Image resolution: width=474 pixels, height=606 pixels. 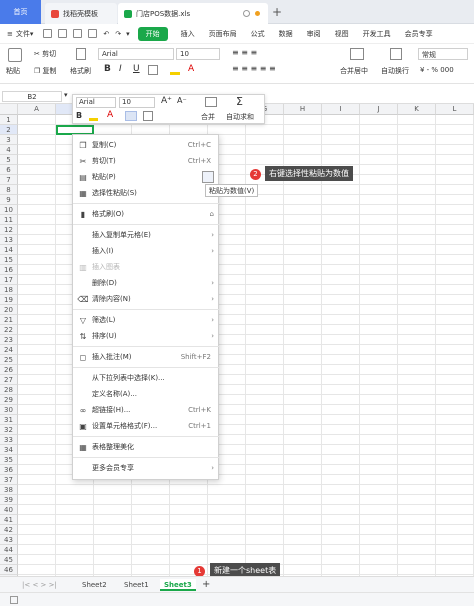 What do you see at coordinates (417, 109) in the screenshot?
I see `col-header-k: K` at bounding box center [417, 109].